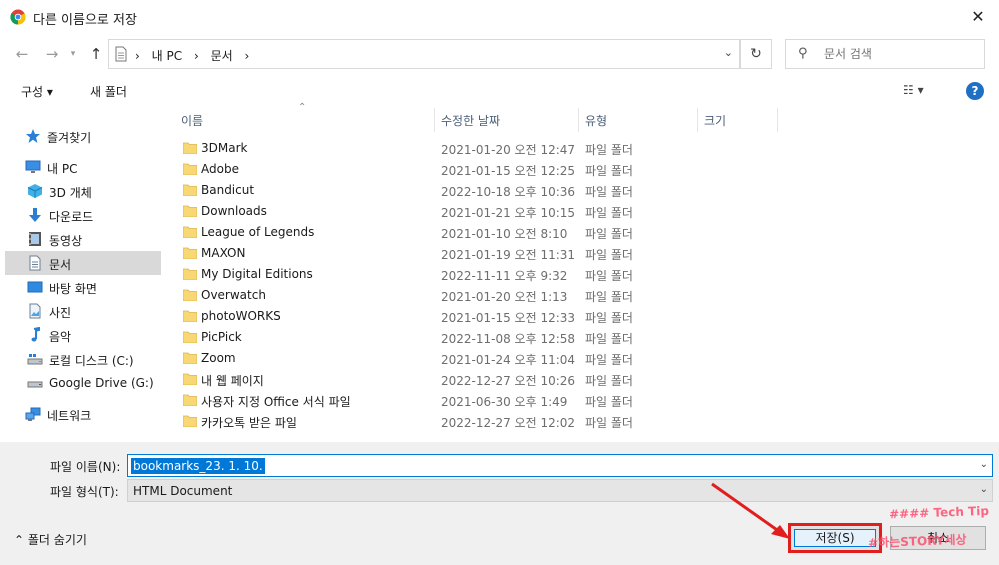  What do you see at coordinates (83, 287) in the screenshot?
I see `sidebar-item-desktop: 바탕 화면` at bounding box center [83, 287].